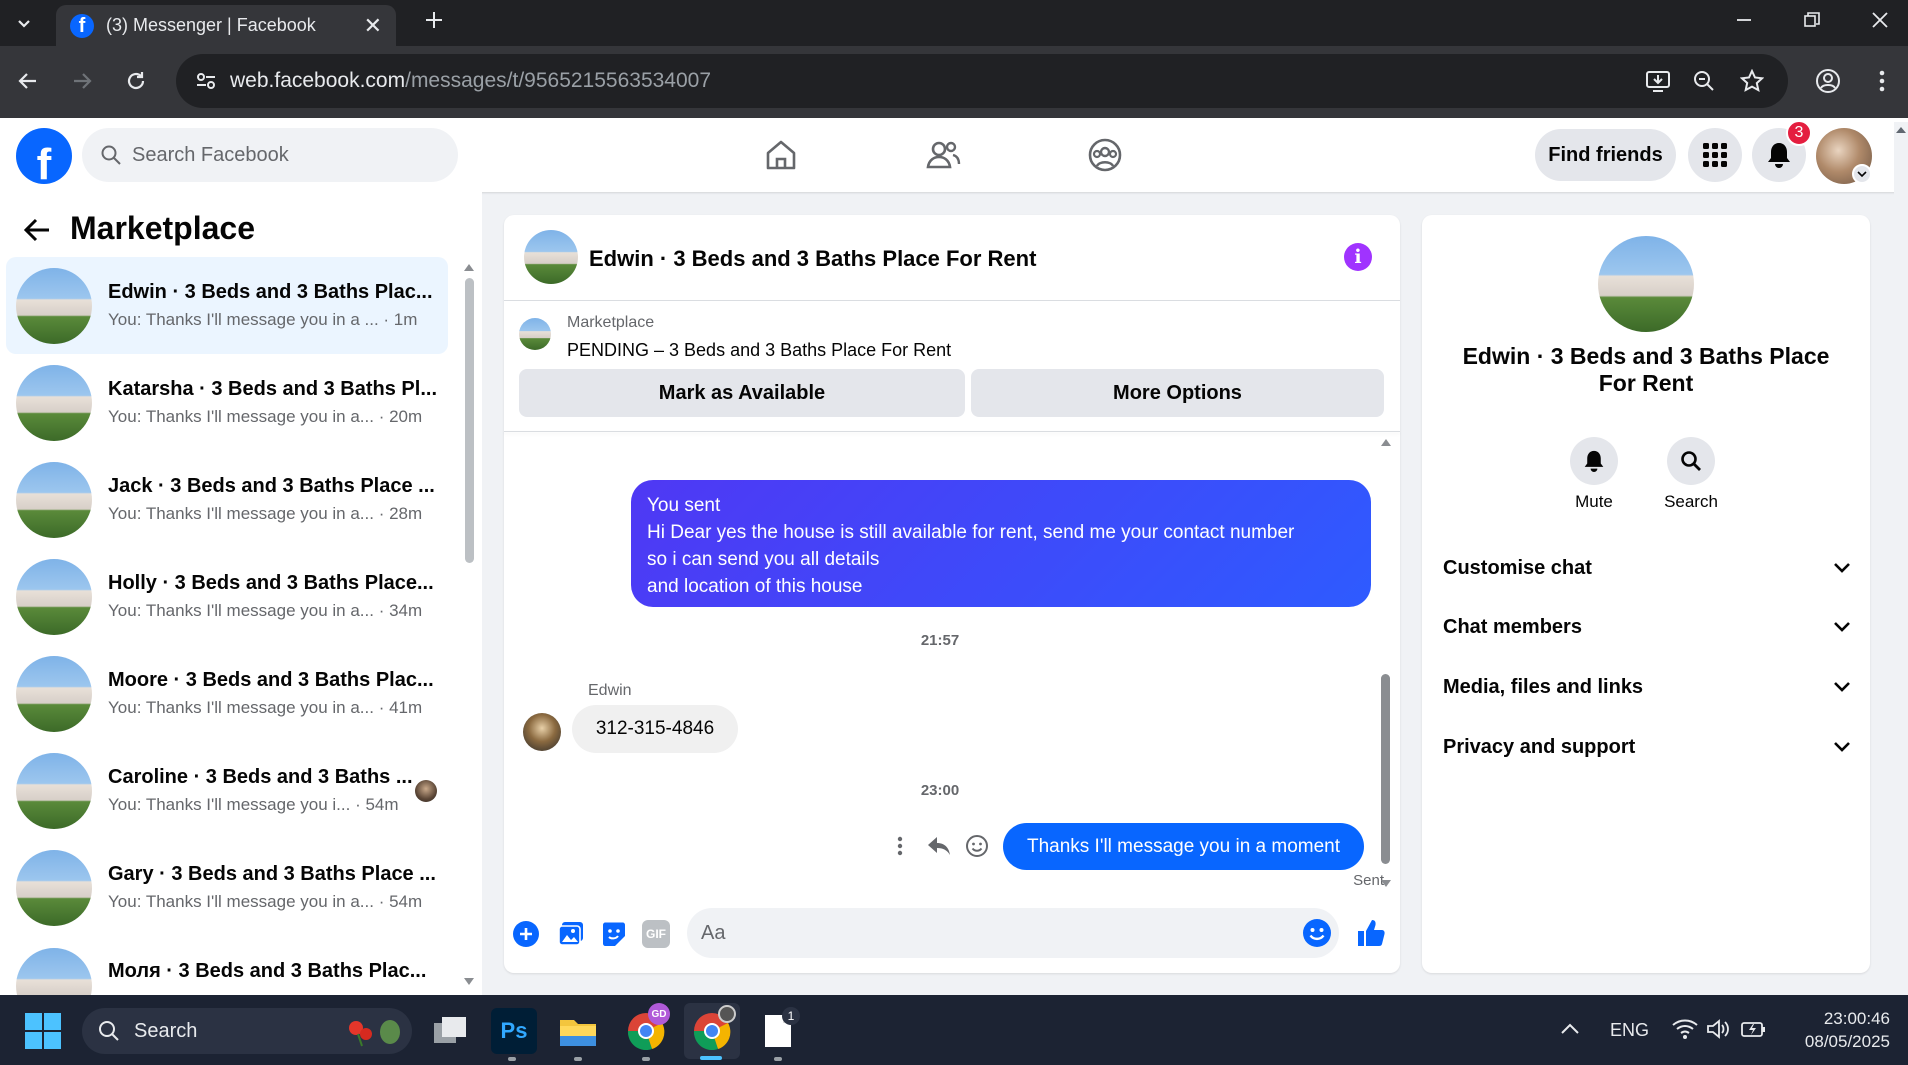  I want to click on listing-thumbnail, so click(54, 887).